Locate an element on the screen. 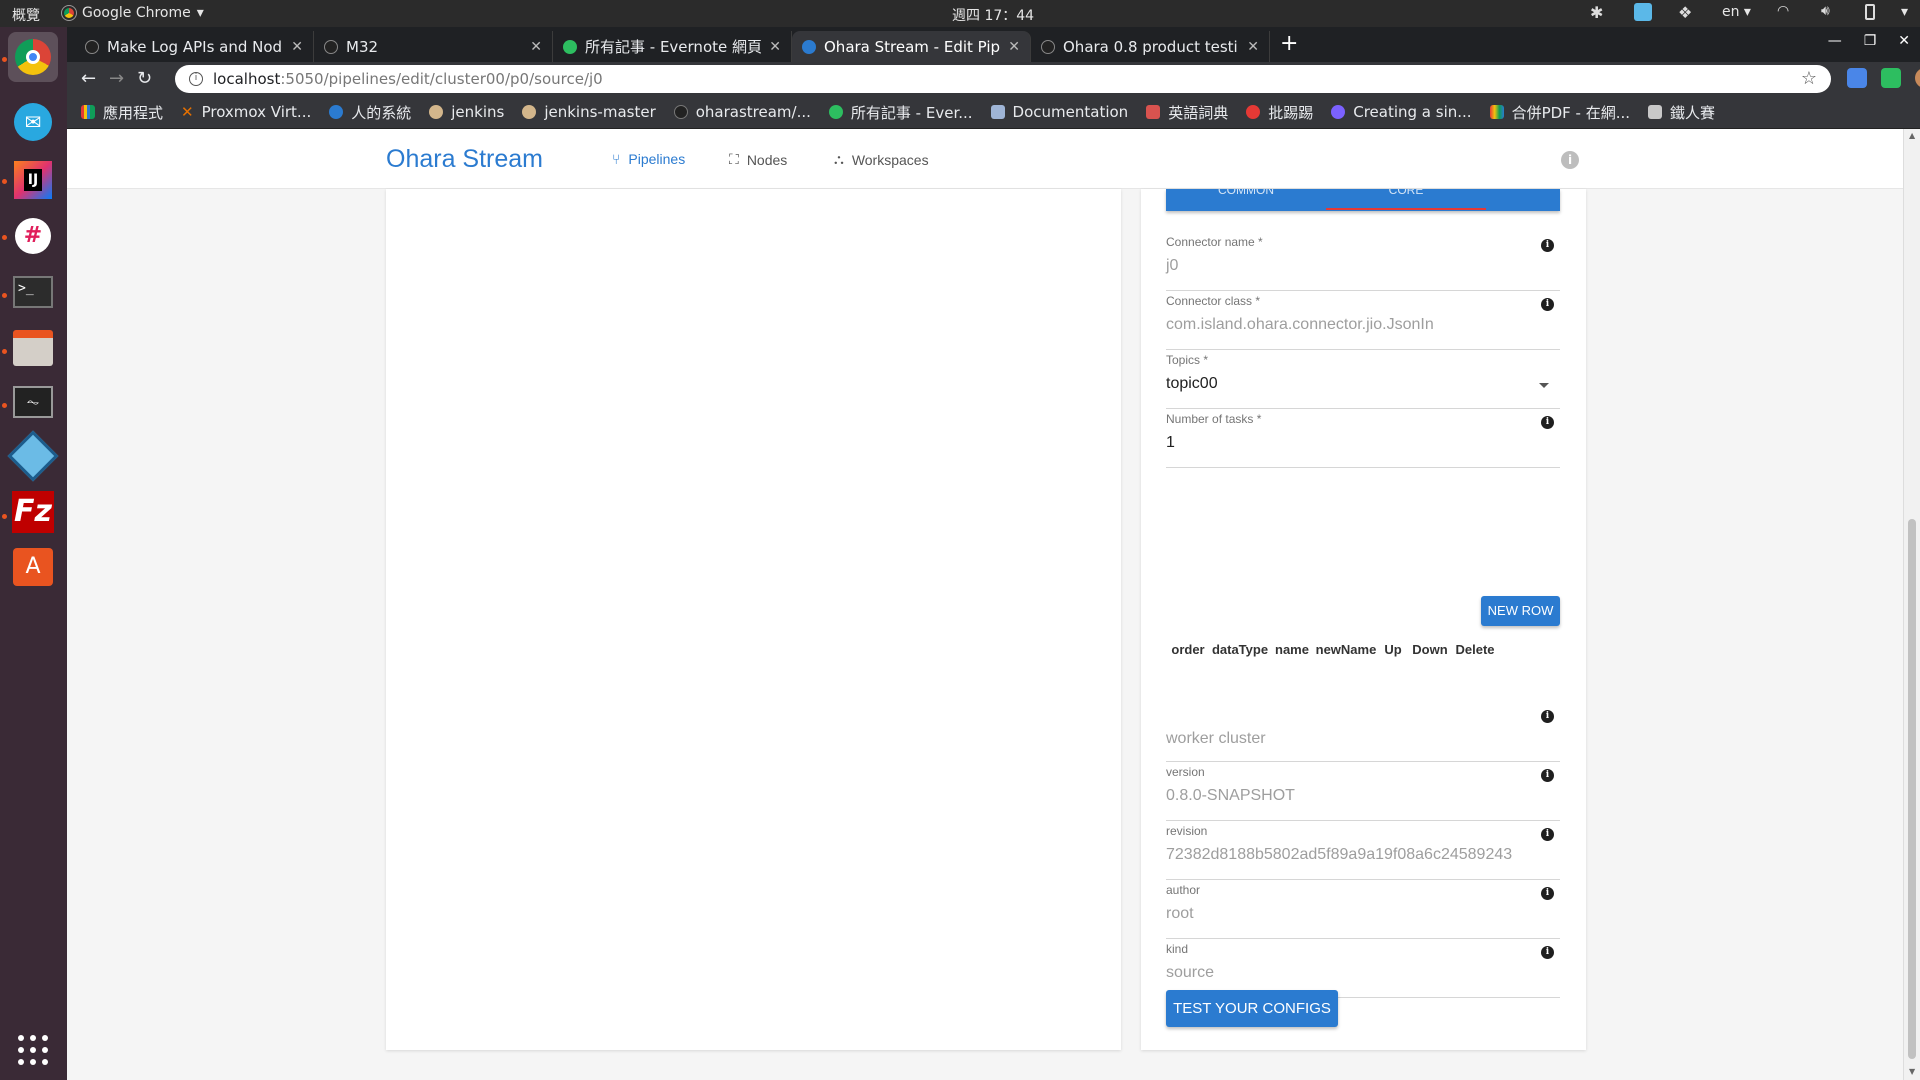  doc-icon is located at coordinates (997, 112).